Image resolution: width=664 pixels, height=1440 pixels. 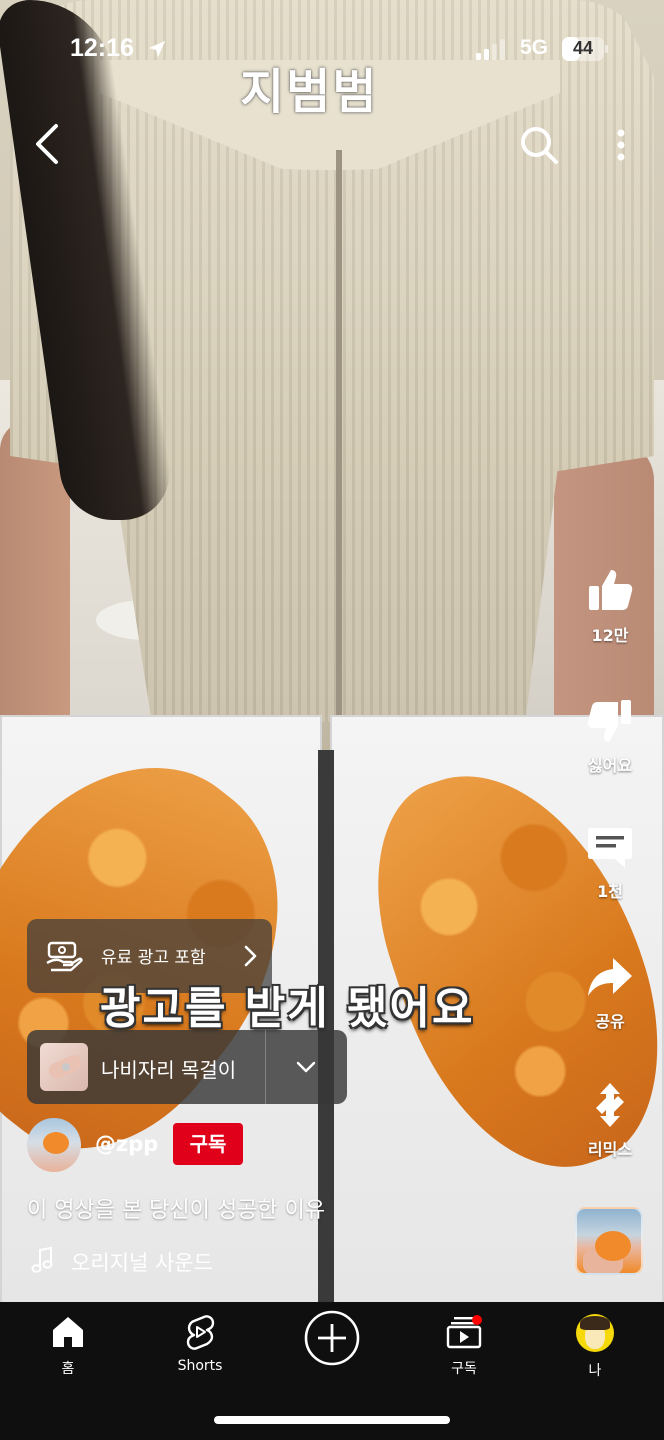 I want to click on product-thumbnail, so click(x=64, y=1067).